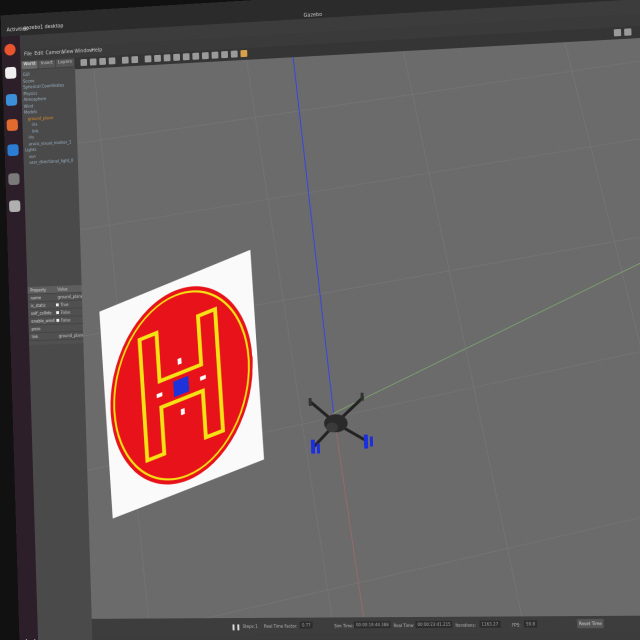 Image resolution: width=640 pixels, height=640 pixels. What do you see at coordinates (10, 72) in the screenshot?
I see `files-icon` at bounding box center [10, 72].